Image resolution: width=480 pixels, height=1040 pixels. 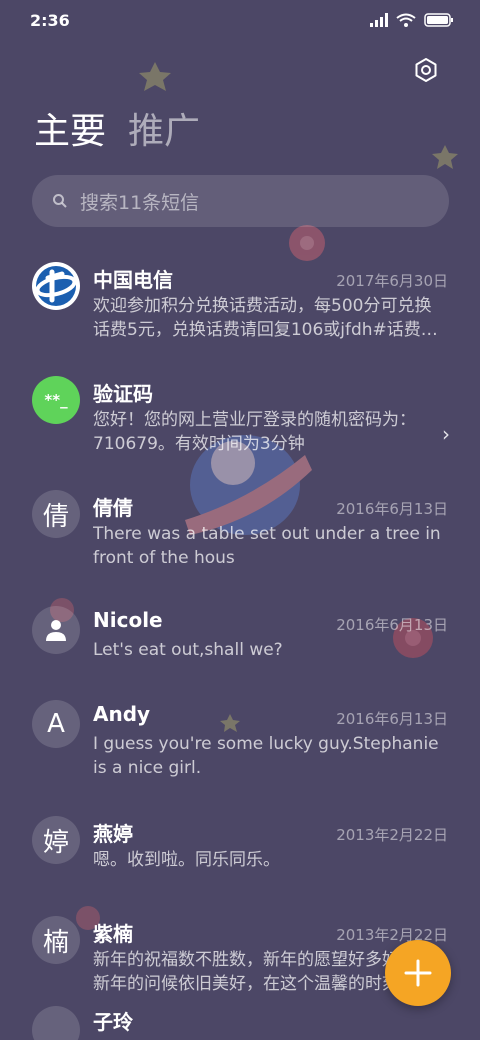 What do you see at coordinates (392, 281) in the screenshot?
I see `message-date: 2017年6月30日` at bounding box center [392, 281].